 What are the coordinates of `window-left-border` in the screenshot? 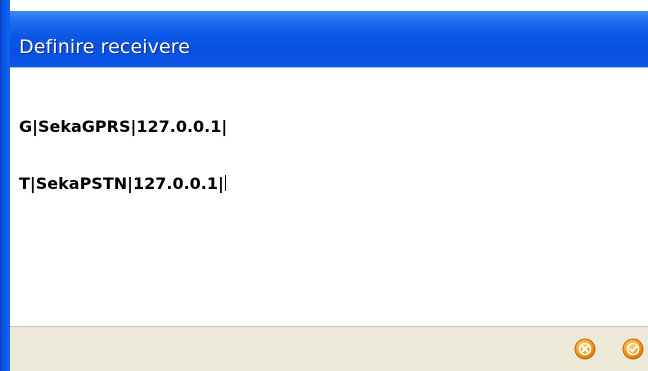 It's located at (5, 185).